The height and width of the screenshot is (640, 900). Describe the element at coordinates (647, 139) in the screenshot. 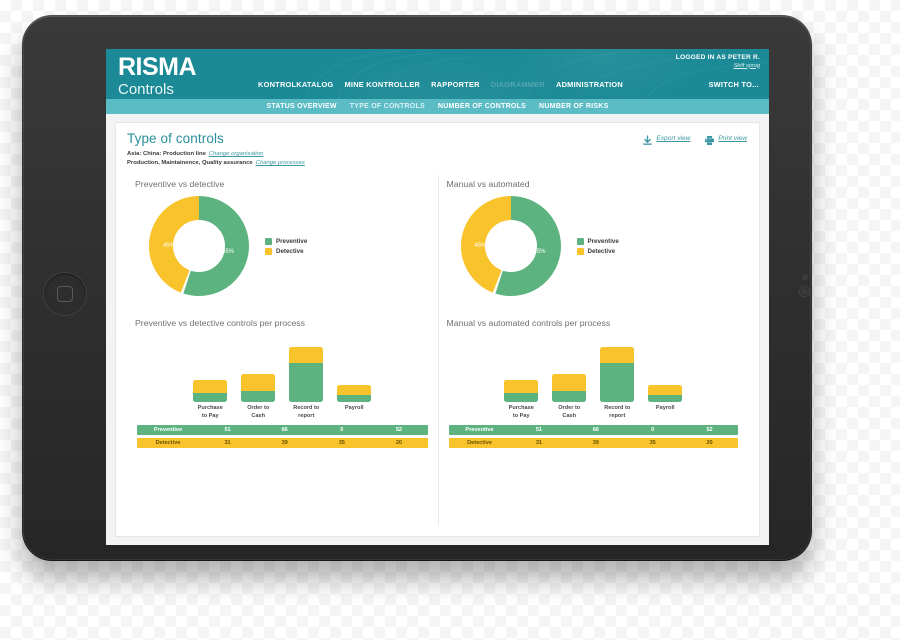

I see `download-icon` at that location.